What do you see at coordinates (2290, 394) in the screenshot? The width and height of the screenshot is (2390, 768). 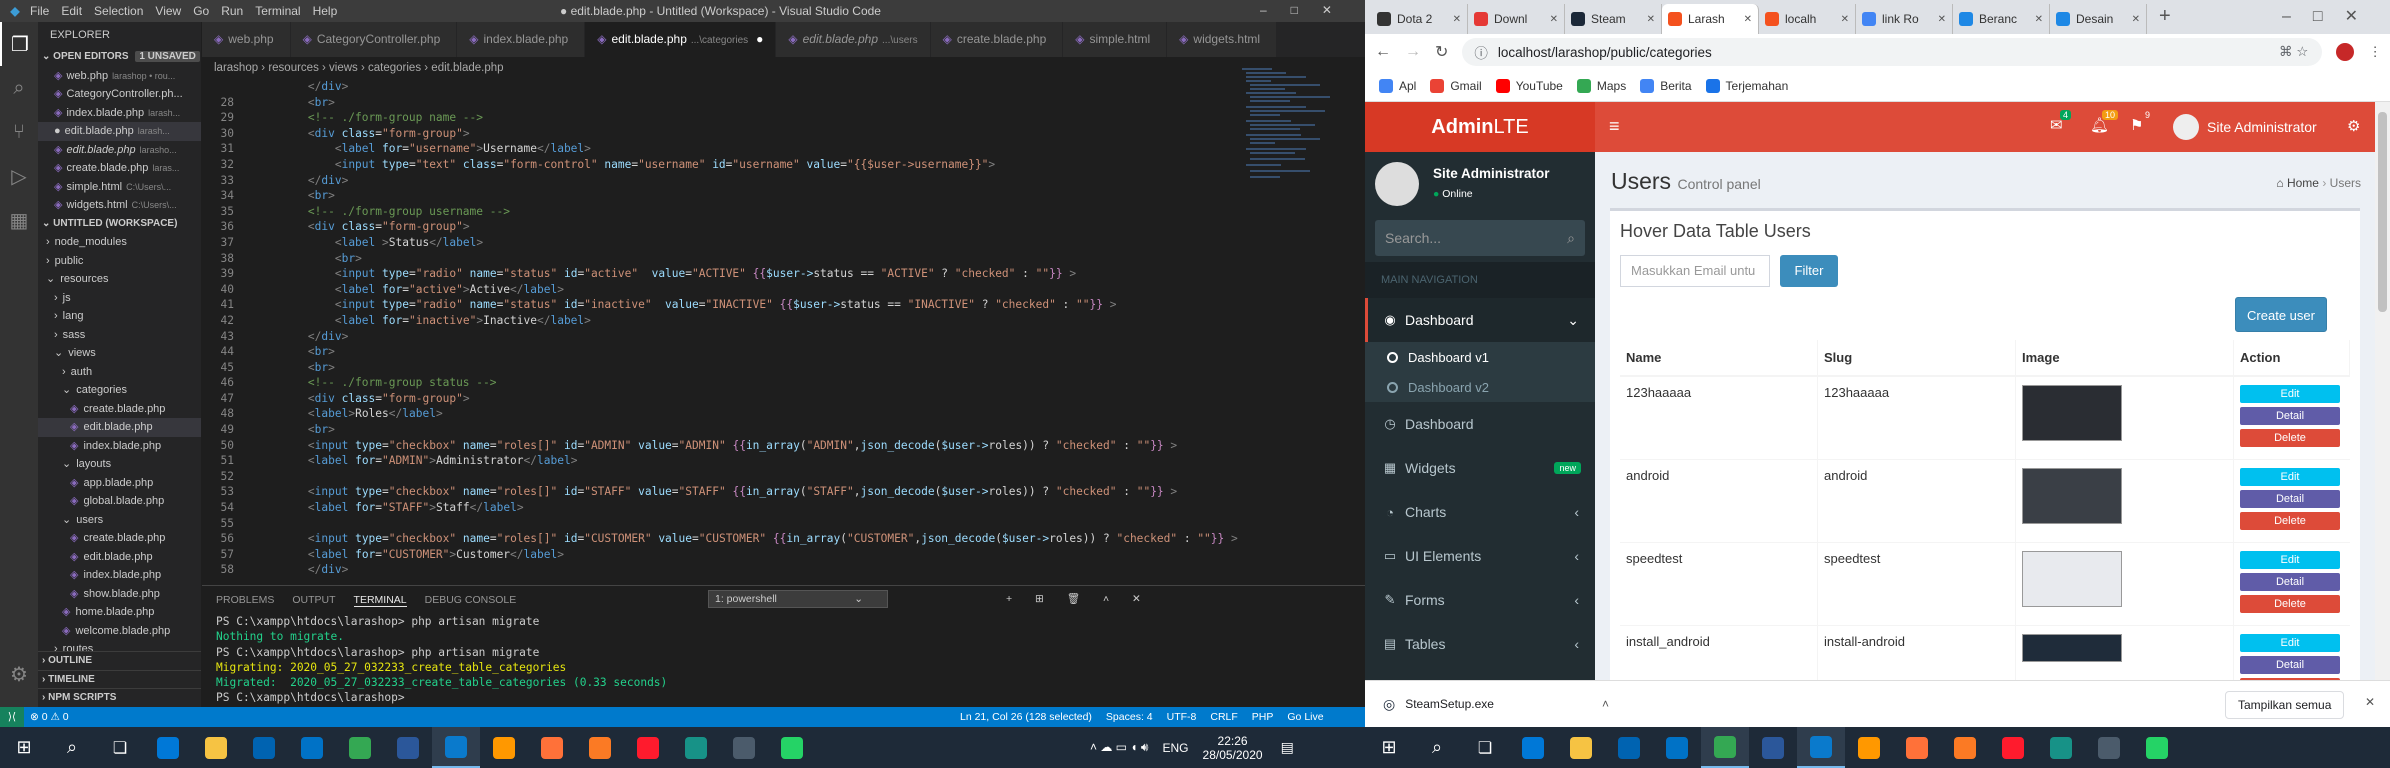 I see `edit-button: Edit` at bounding box center [2290, 394].